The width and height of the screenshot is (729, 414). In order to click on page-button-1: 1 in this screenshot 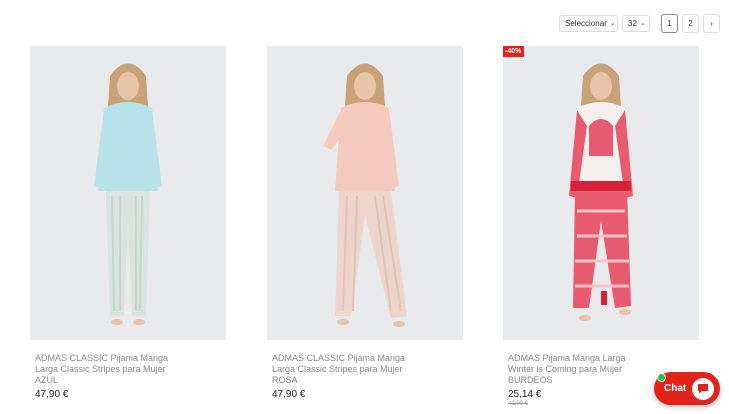, I will do `click(669, 23)`.